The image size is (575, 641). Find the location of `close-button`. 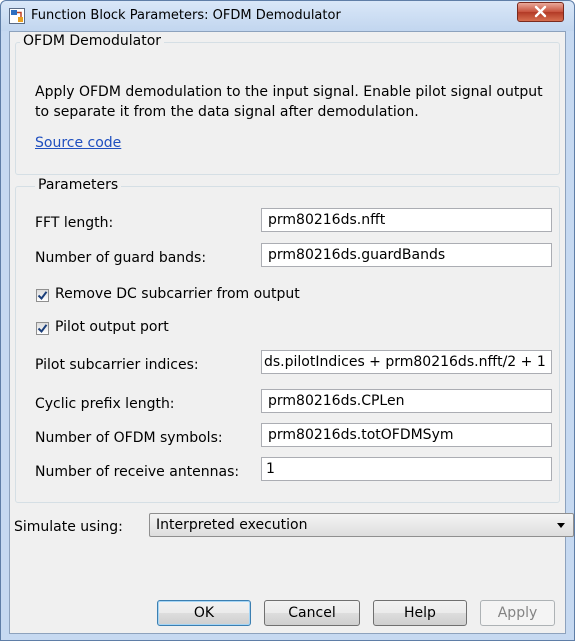

close-button is located at coordinates (540, 12).